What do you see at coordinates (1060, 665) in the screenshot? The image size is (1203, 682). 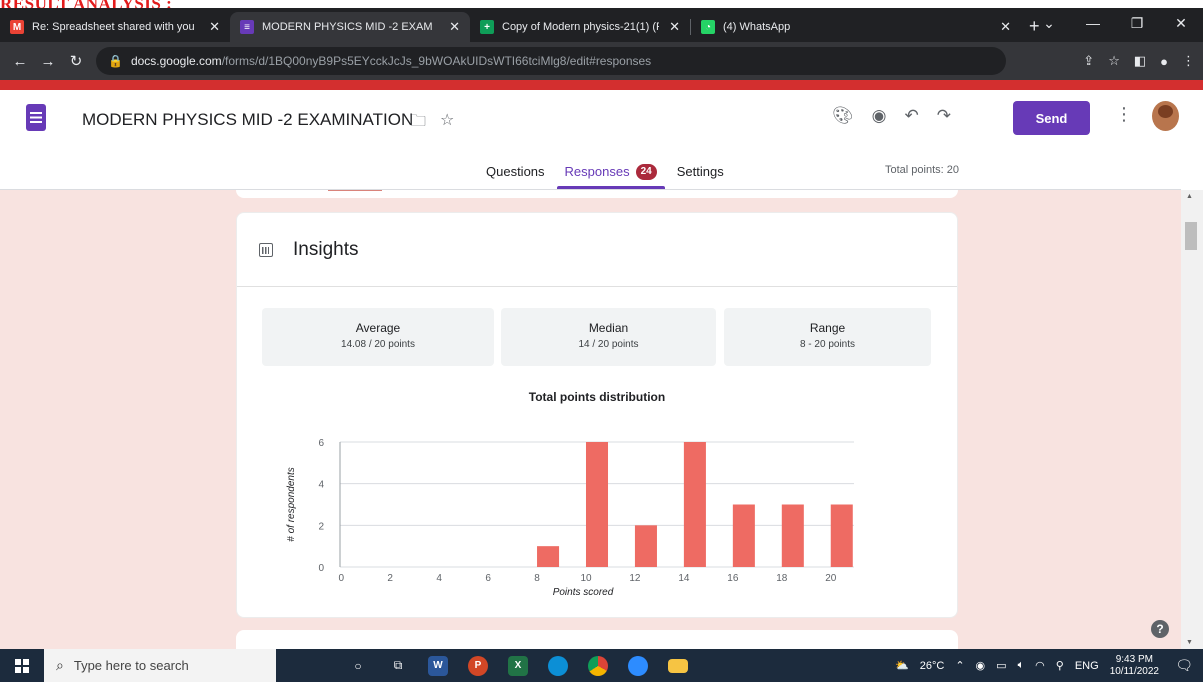 I see `network-icon: ⚲` at bounding box center [1060, 665].